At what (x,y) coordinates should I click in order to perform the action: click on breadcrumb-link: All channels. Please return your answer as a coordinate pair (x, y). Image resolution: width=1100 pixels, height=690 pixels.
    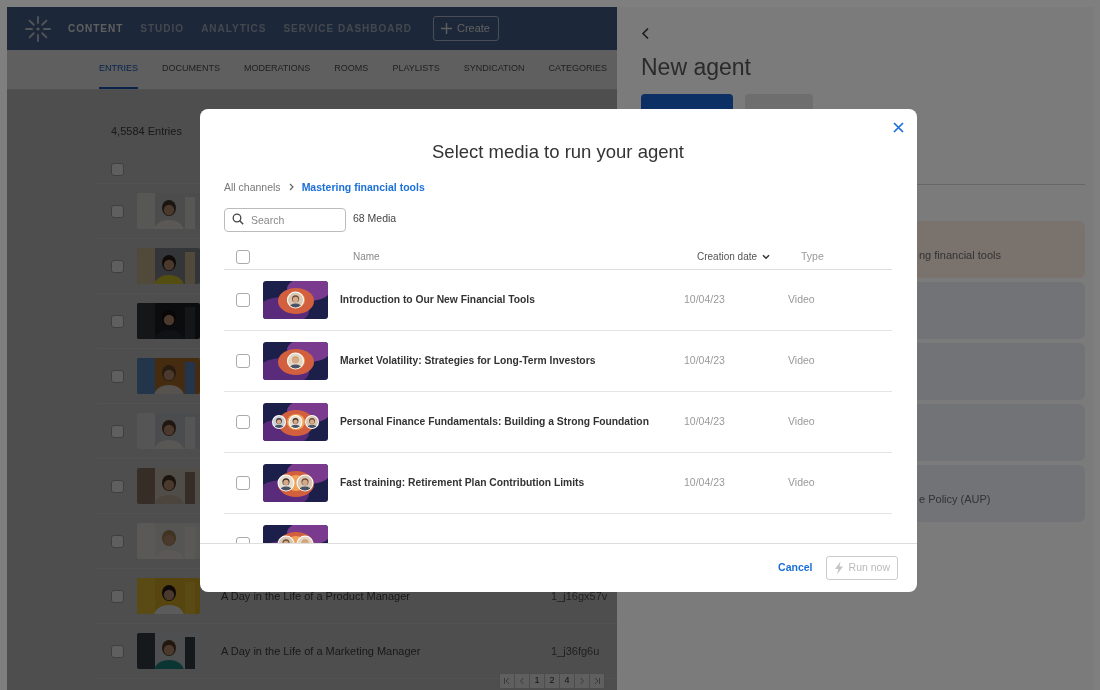
    Looking at the image, I should click on (252, 187).